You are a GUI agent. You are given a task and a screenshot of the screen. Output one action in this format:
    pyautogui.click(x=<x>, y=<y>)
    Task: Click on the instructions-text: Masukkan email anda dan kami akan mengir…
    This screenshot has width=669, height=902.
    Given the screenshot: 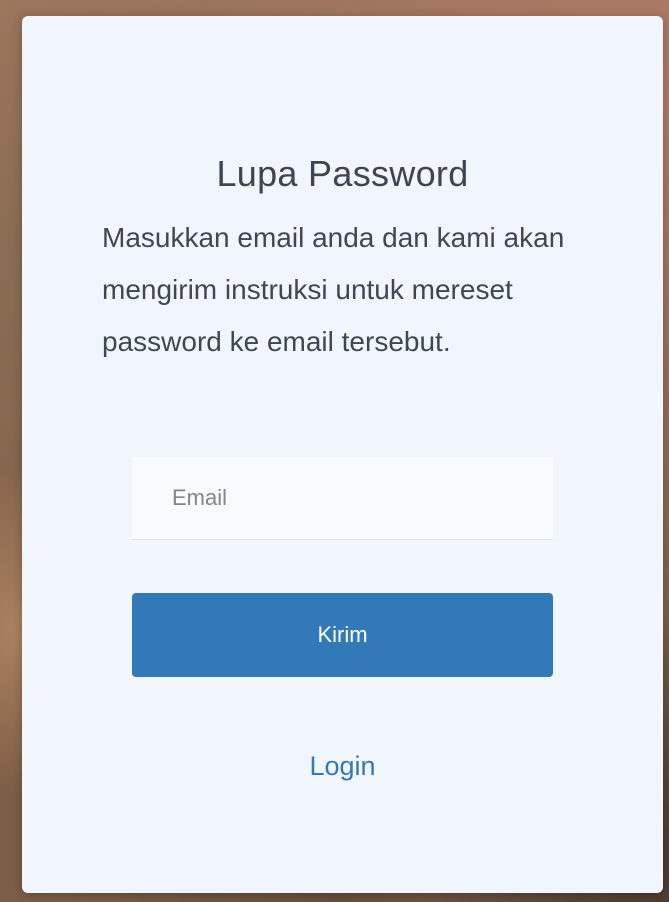 What is the action you would take?
    pyautogui.click(x=333, y=289)
    